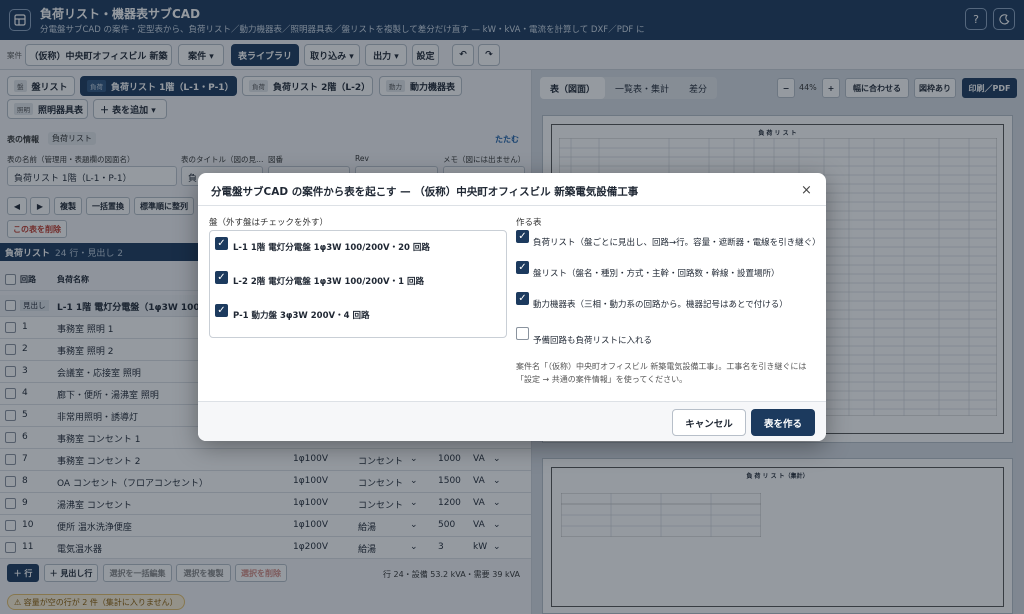  What do you see at coordinates (709, 422) in the screenshot?
I see `cancel-button: キャンセル` at bounding box center [709, 422].